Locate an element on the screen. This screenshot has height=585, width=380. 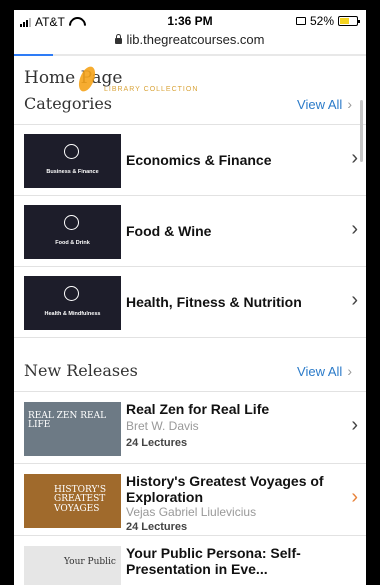
address-bar: lib.thegreatcourses.com is located at coordinates (190, 43).